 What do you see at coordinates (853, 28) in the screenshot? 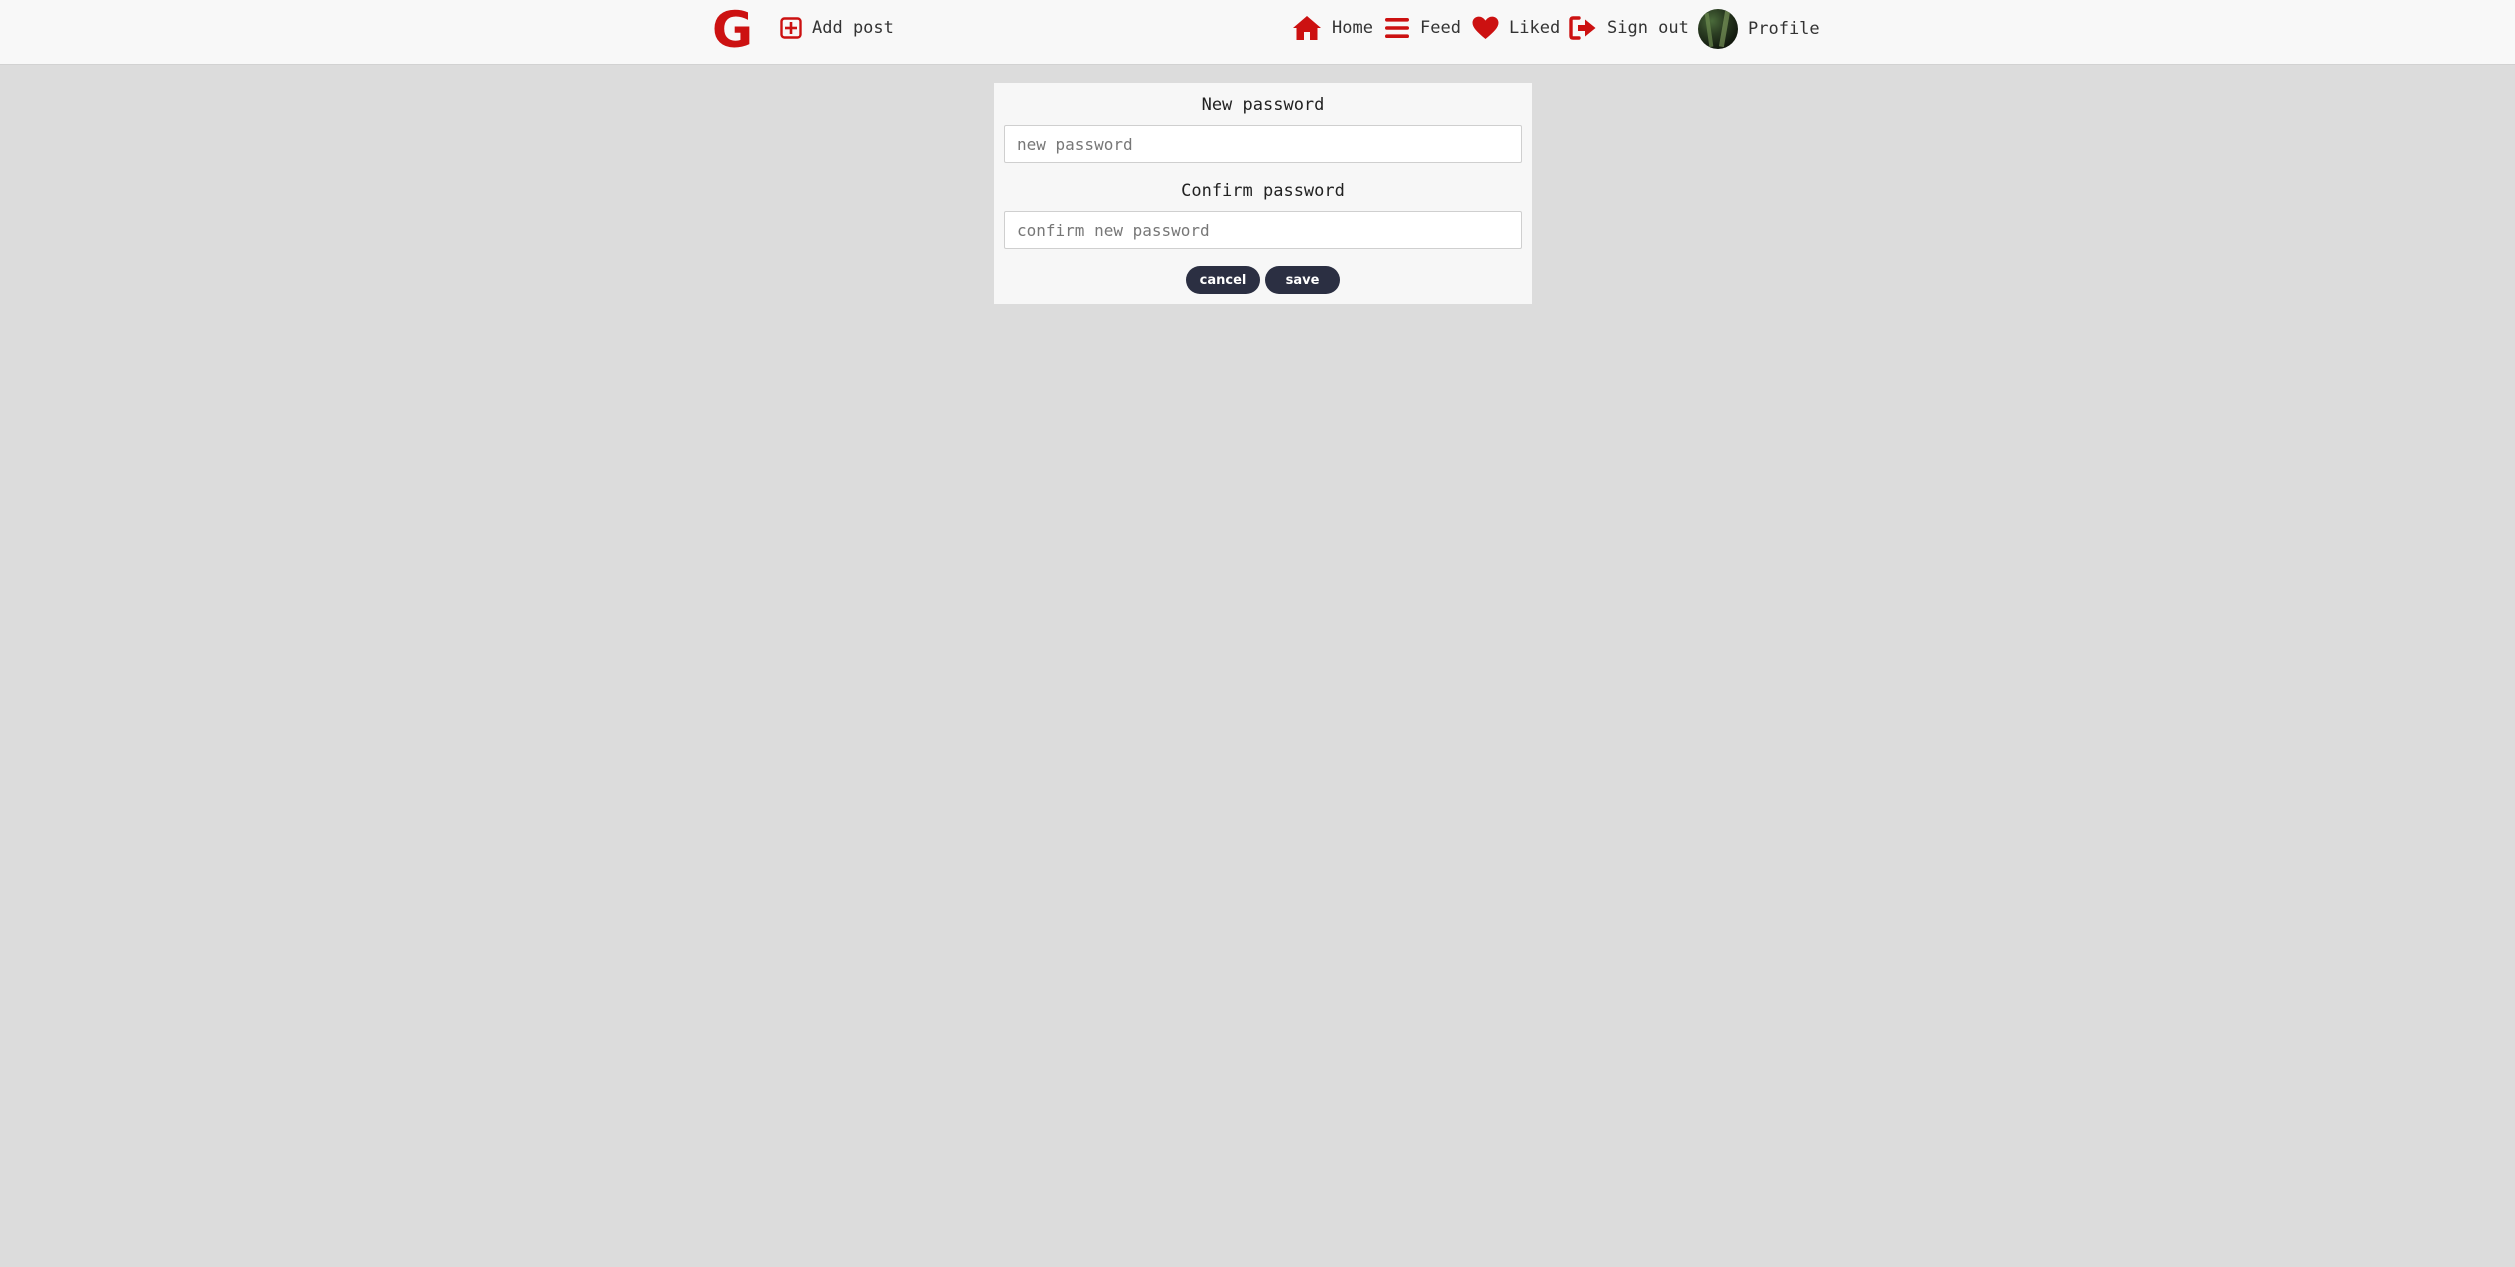
I see `add-post-label: Add post` at bounding box center [853, 28].